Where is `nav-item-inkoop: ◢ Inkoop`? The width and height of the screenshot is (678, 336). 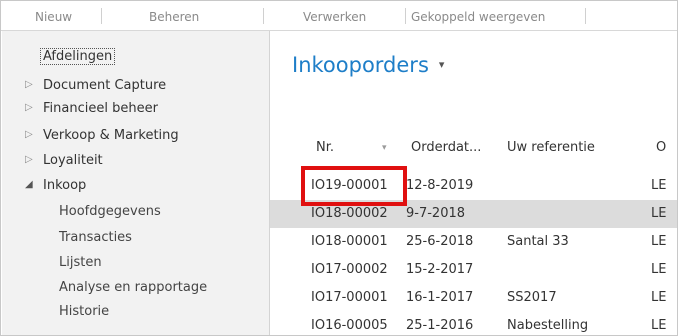
nav-item-inkoop: ◢ Inkoop is located at coordinates (56, 185).